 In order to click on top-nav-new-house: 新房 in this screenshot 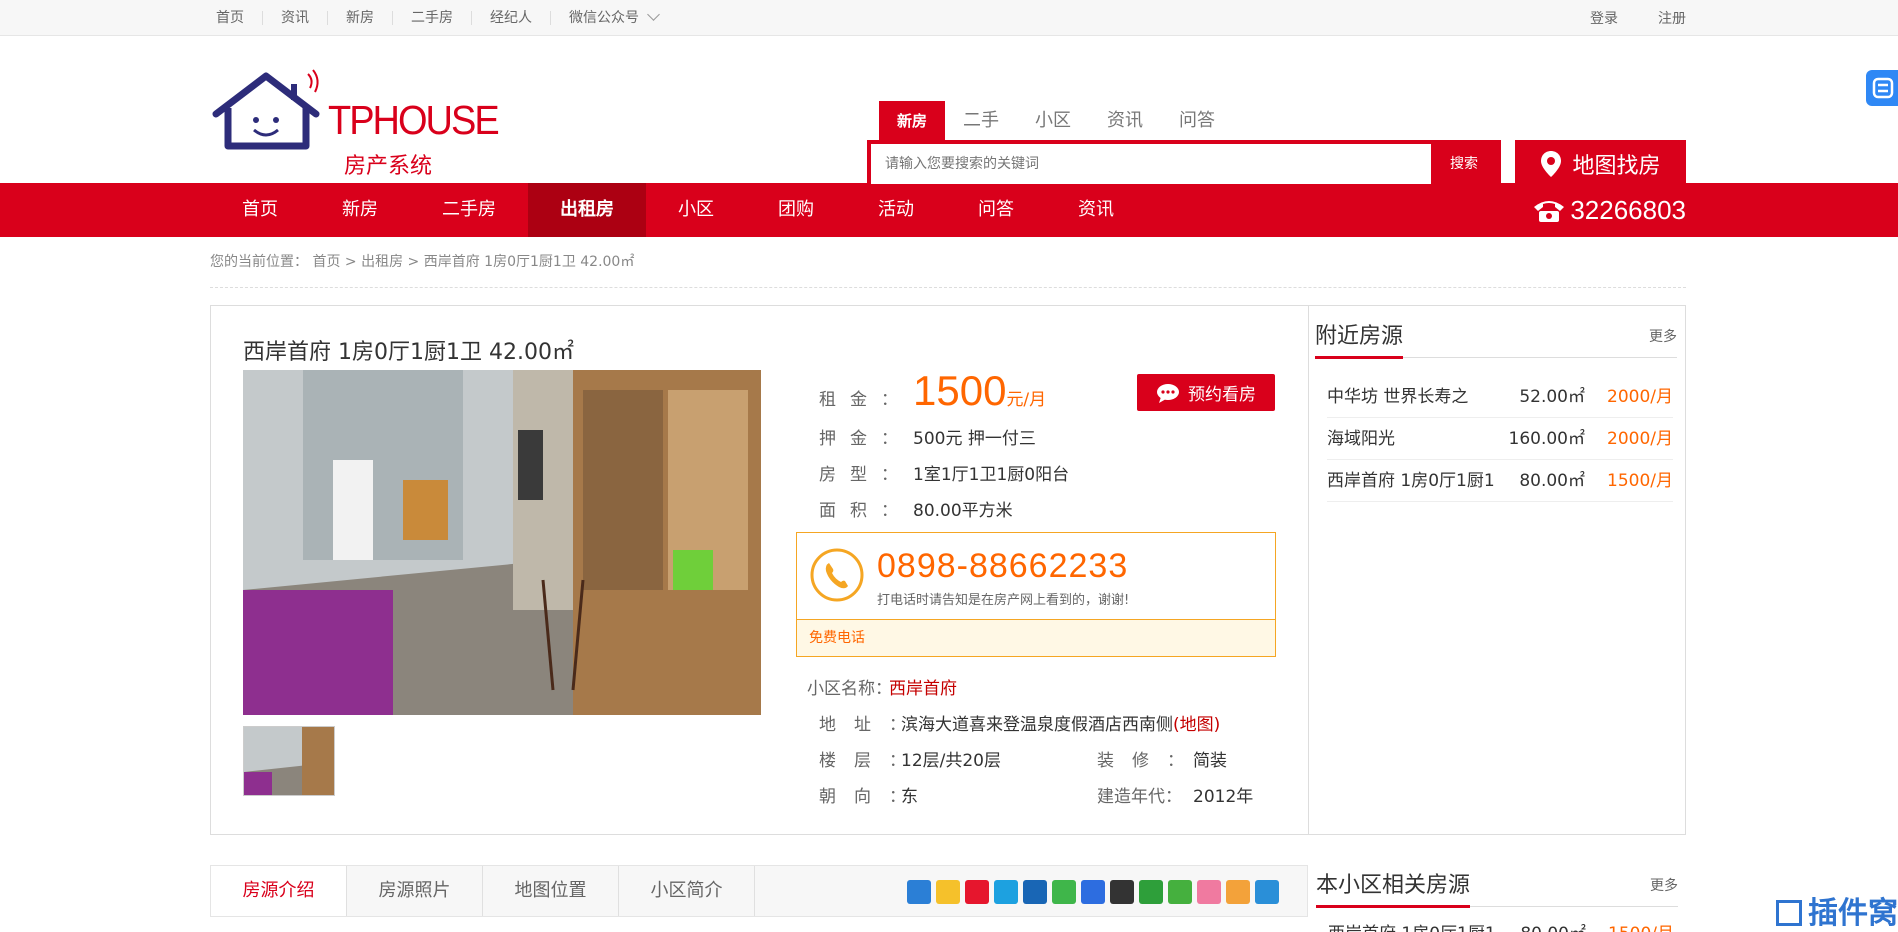, I will do `click(359, 18)`.